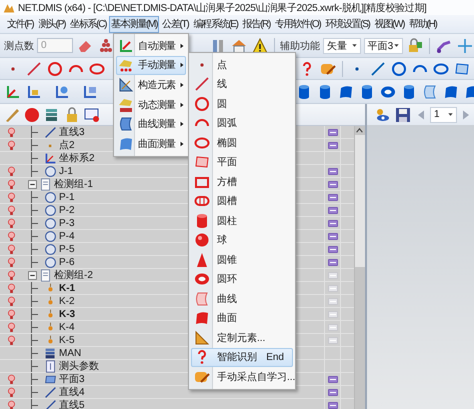 This screenshot has width=474, height=409. I want to click on tree-item-label: 直线5, so click(72, 403).